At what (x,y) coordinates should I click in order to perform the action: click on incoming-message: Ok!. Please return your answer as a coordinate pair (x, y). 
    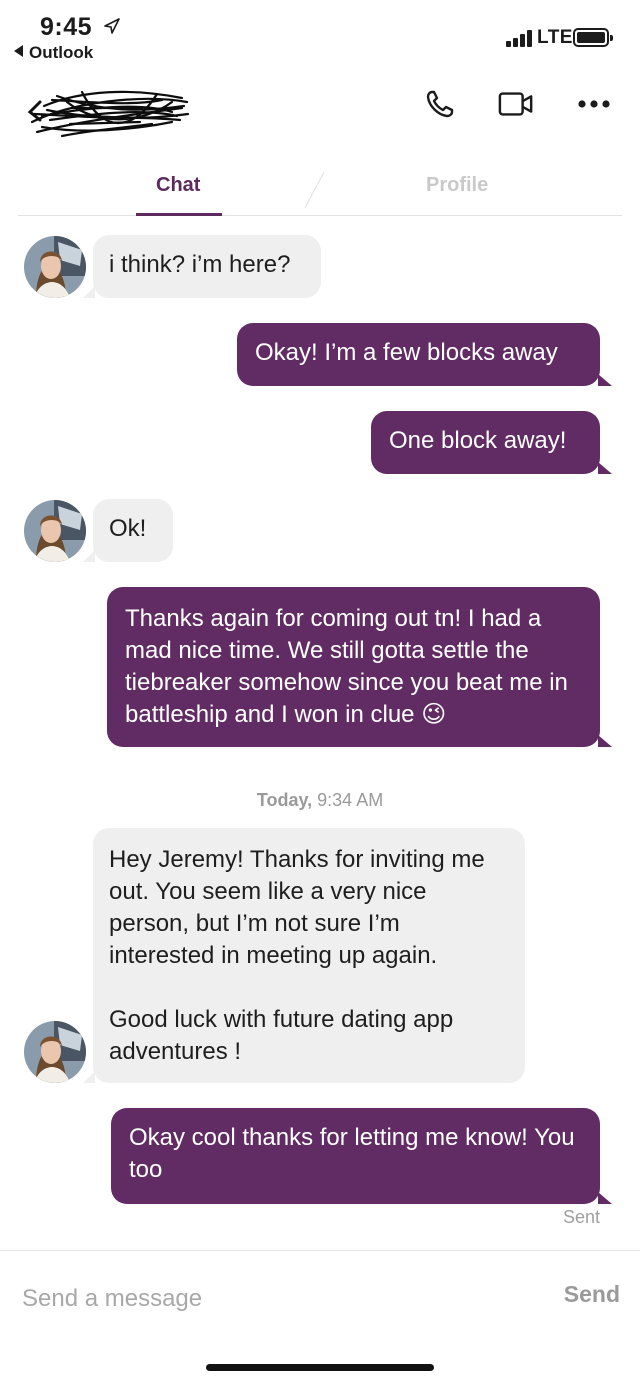
    Looking at the image, I should click on (128, 530).